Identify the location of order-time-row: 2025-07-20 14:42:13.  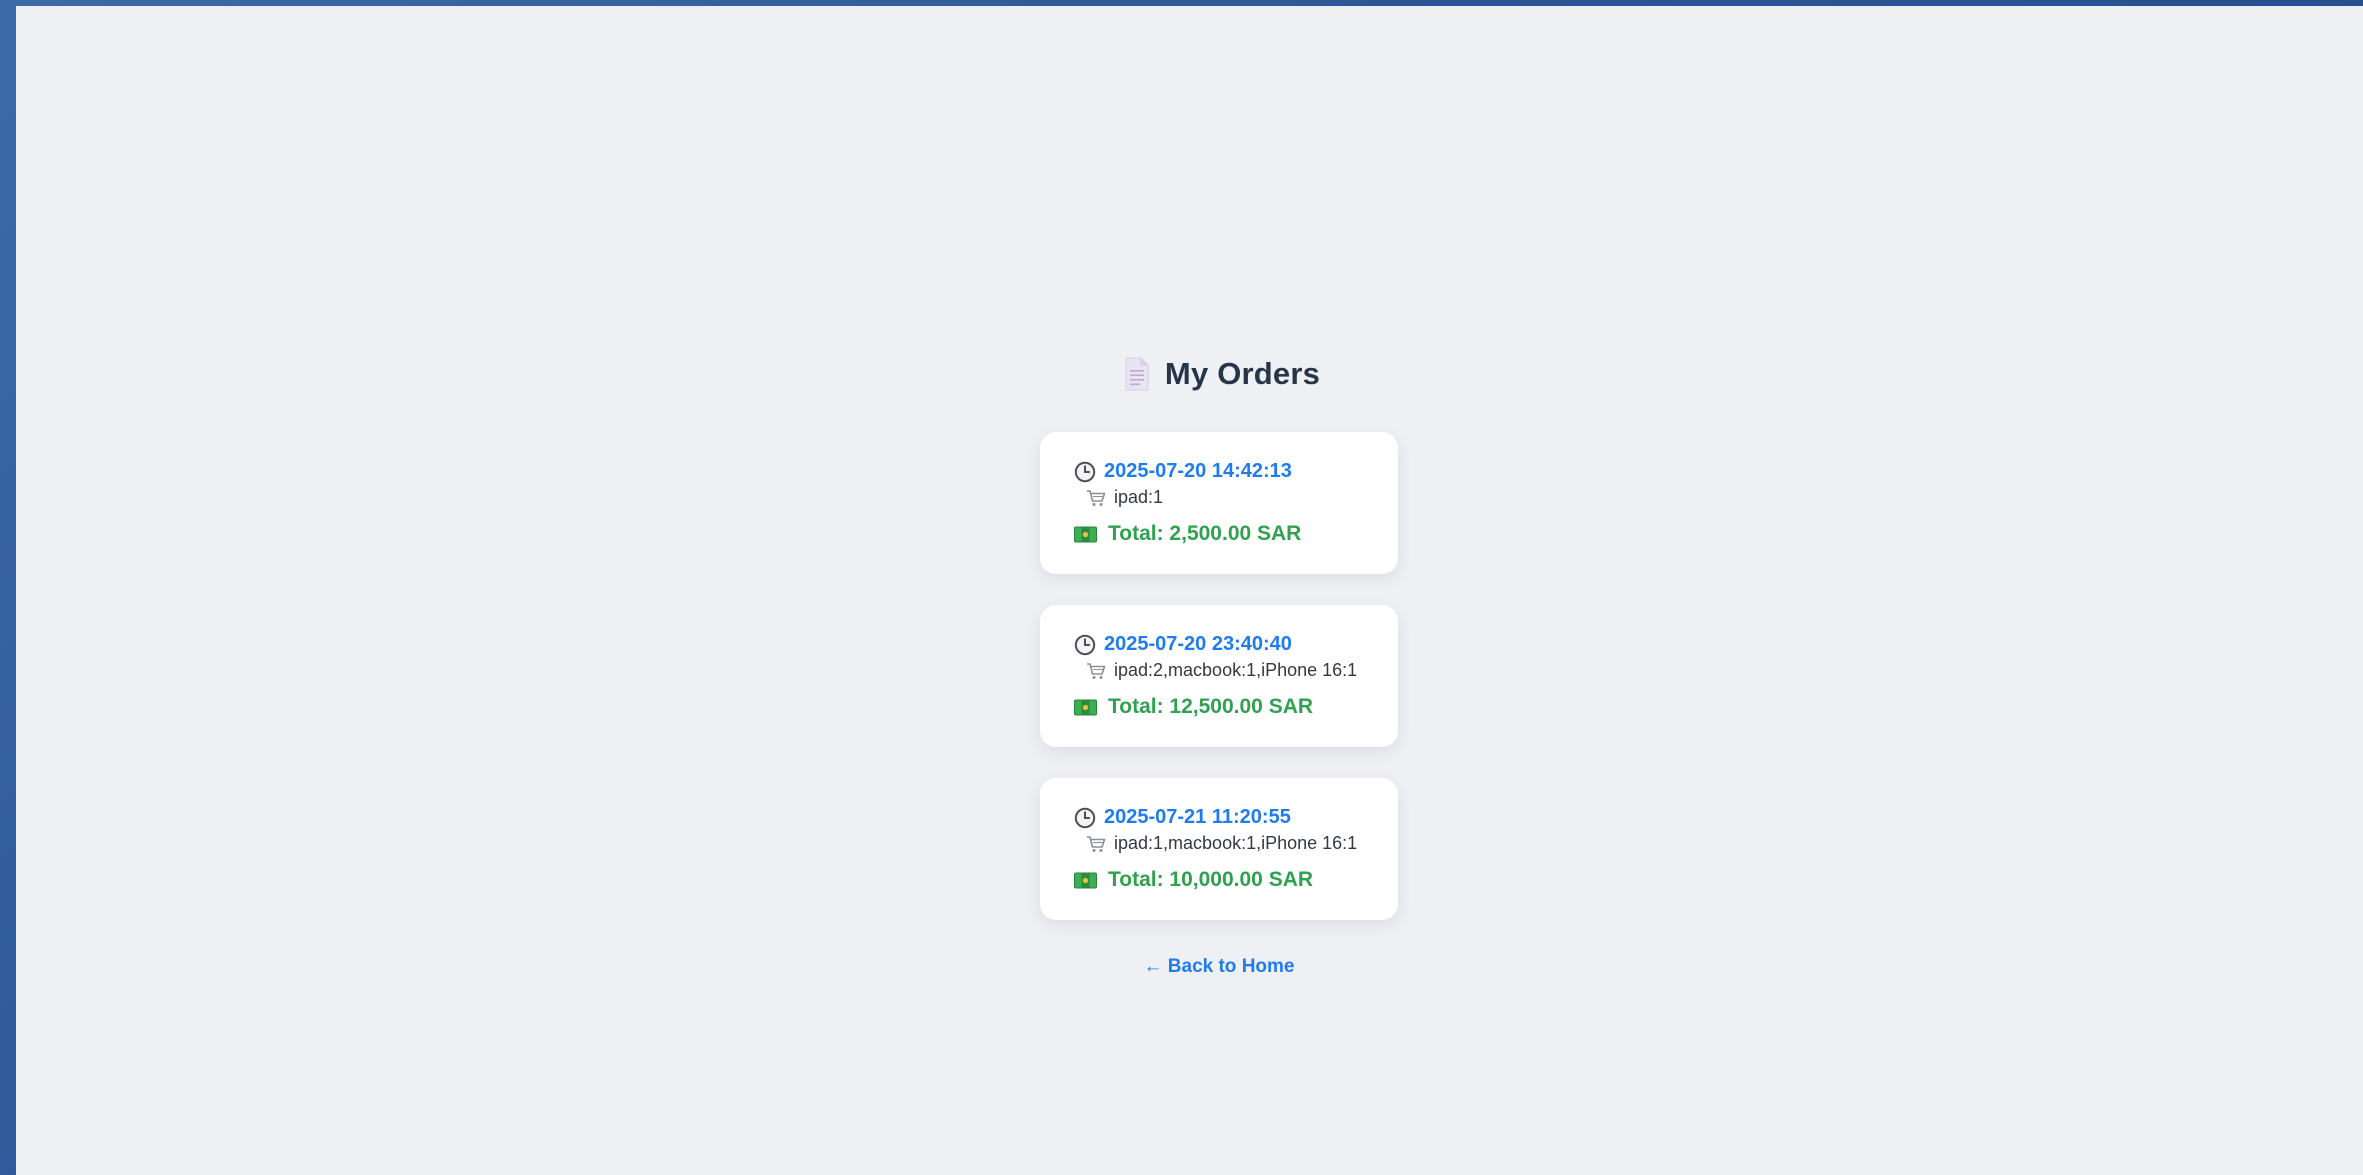
(1183, 471).